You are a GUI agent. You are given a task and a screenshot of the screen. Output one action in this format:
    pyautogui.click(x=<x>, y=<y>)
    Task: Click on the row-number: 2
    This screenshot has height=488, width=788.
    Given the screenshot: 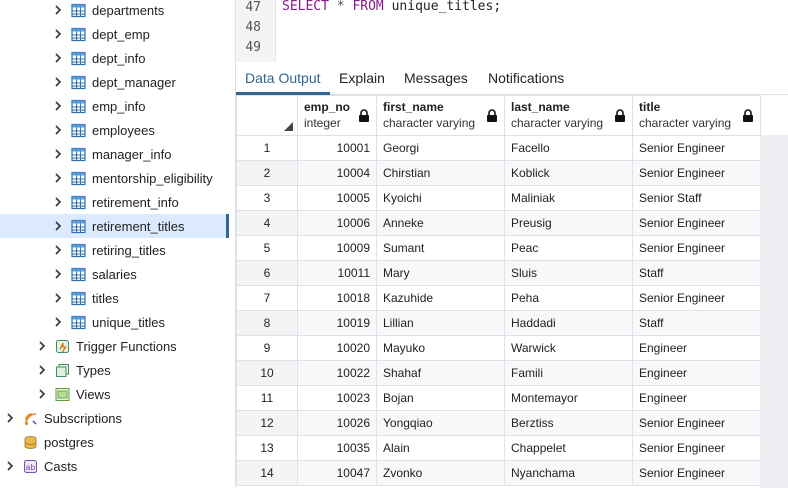 What is the action you would take?
    pyautogui.click(x=267, y=173)
    